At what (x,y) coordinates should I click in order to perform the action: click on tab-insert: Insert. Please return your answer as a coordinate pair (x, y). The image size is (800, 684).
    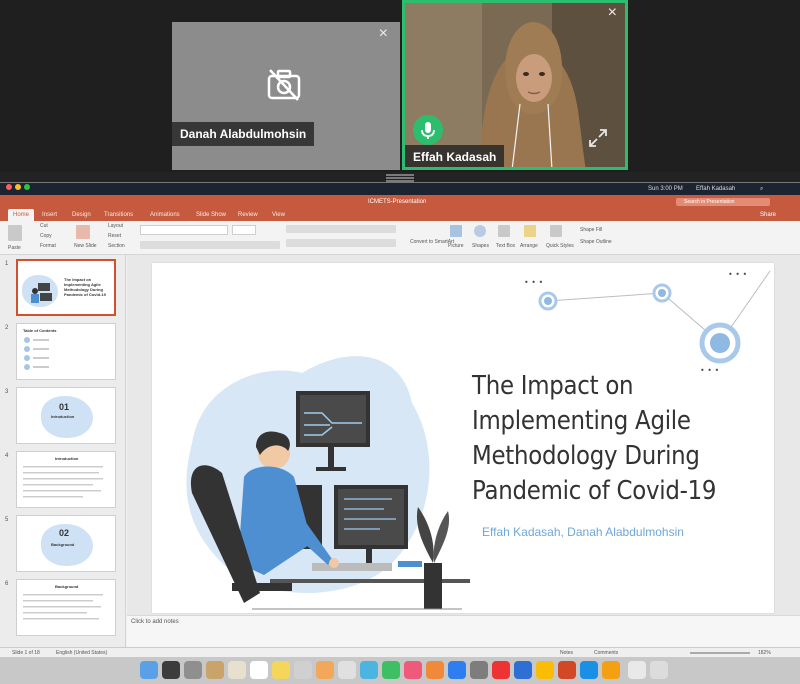
    Looking at the image, I should click on (49, 215).